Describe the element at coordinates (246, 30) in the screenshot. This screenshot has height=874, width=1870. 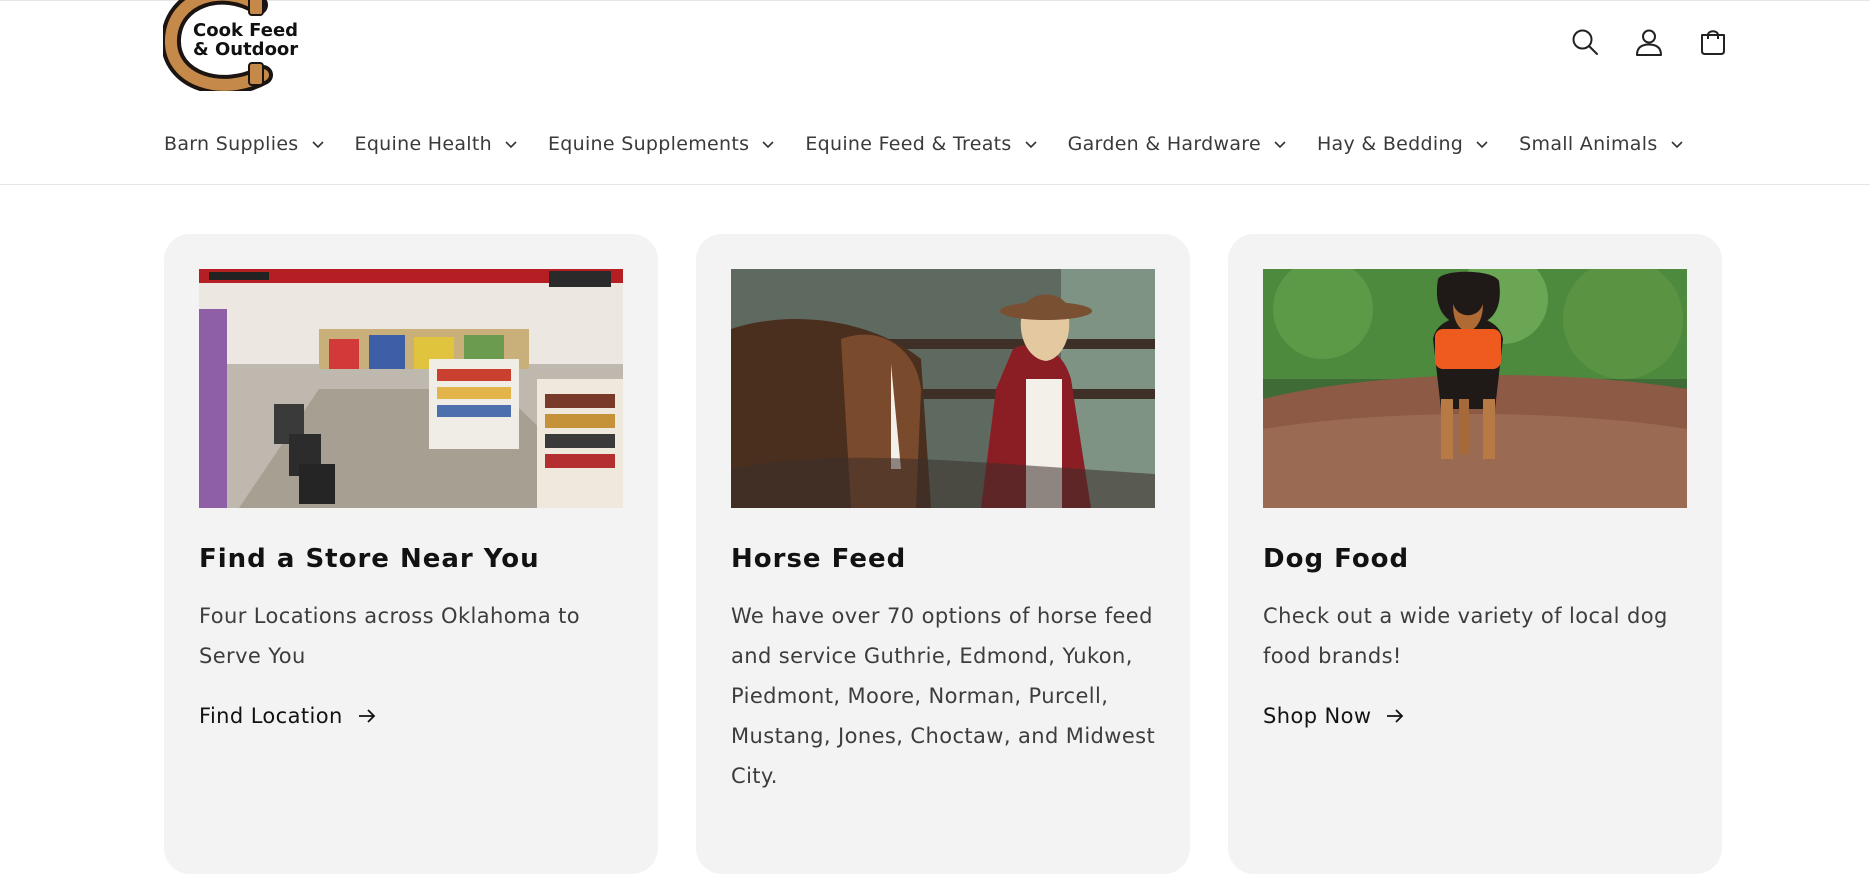
I see `logo-line-1: Cook Feed` at that location.